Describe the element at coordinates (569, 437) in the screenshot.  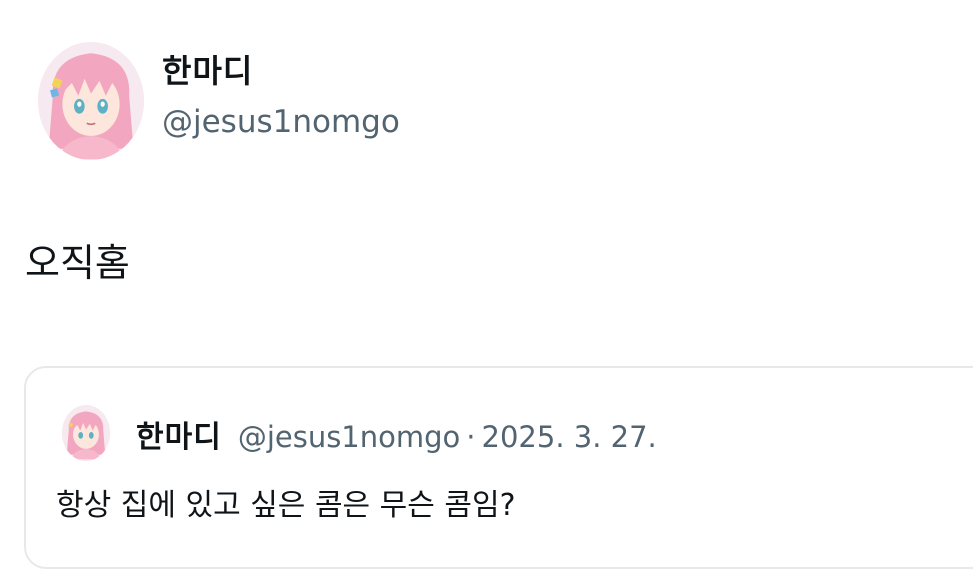
I see `quoted-tweet-date: 2025. 3. 27.` at that location.